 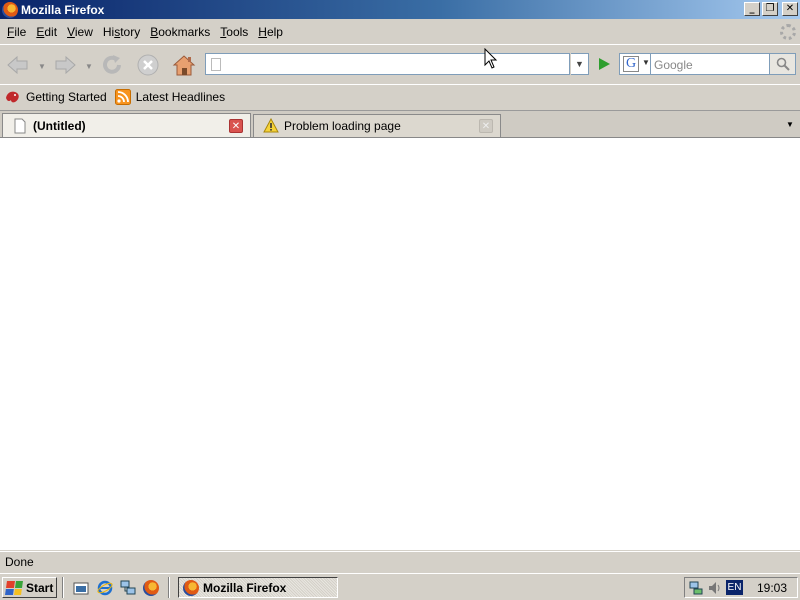 I want to click on stop-button, so click(x=148, y=65).